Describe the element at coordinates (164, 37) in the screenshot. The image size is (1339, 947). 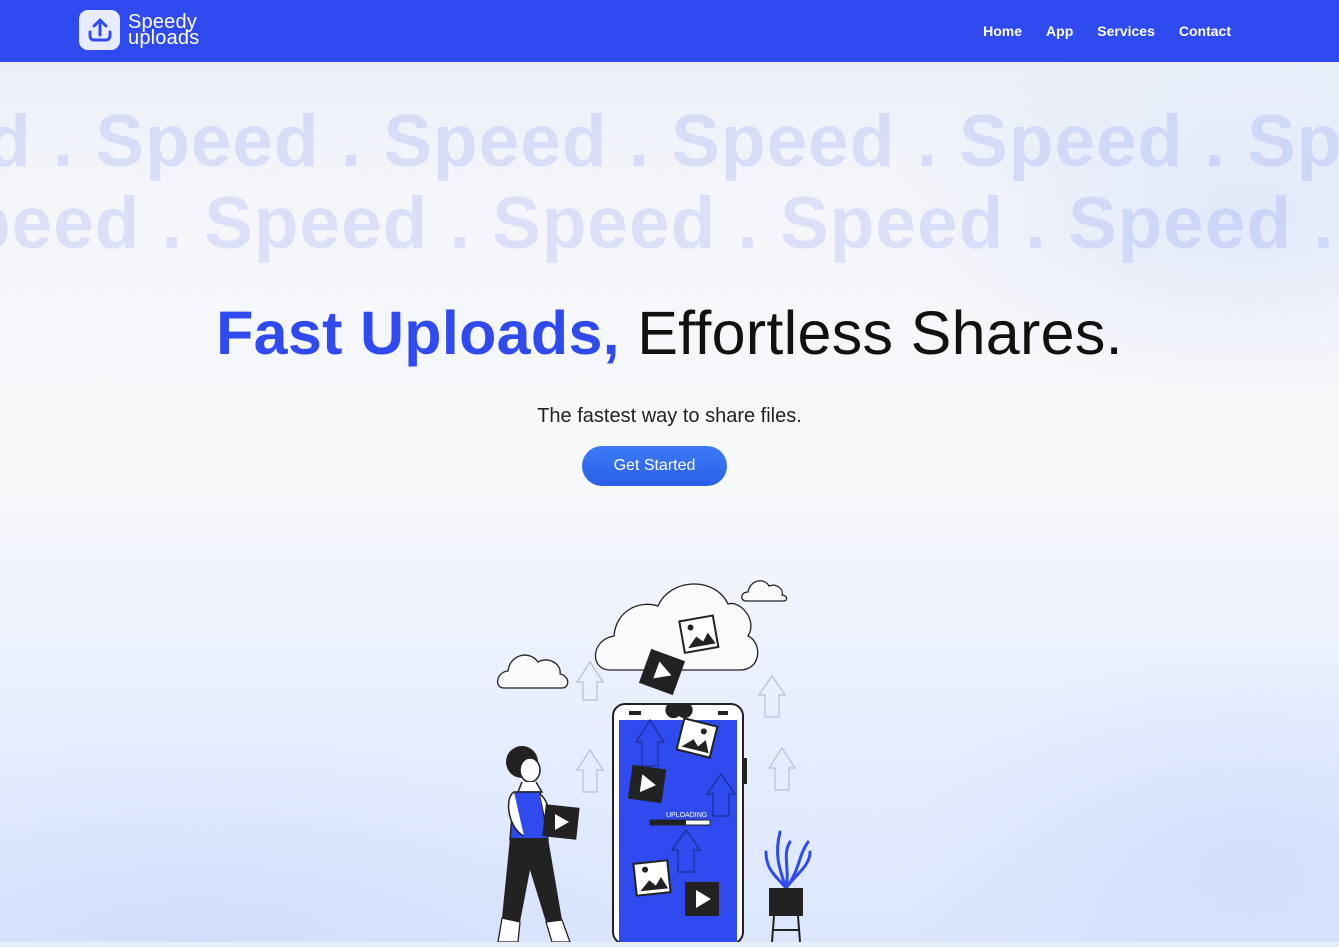
I see `brand-name-line2: uploads` at that location.